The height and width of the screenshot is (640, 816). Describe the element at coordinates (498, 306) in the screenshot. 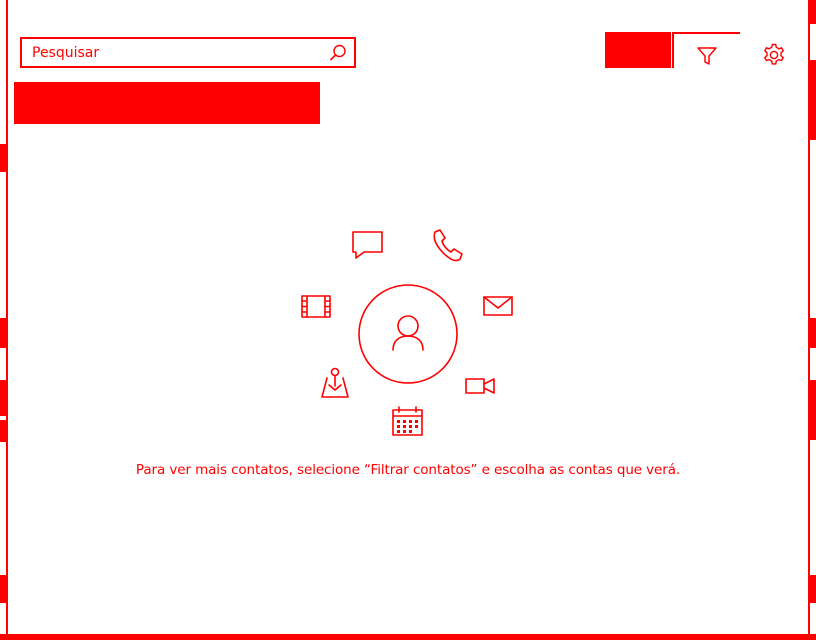

I see `mail-icon` at that location.